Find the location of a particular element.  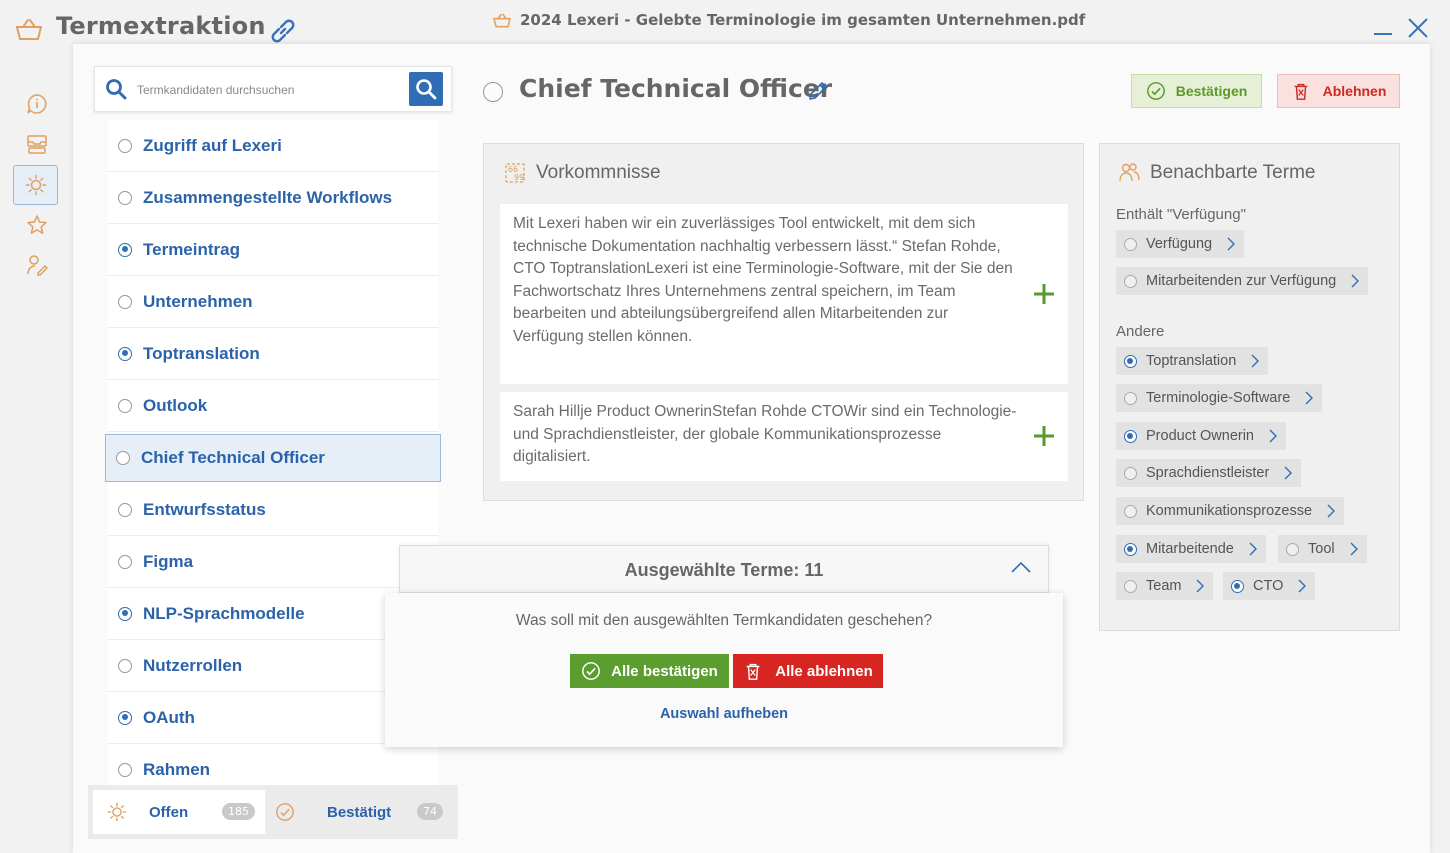

term-item: Figma is located at coordinates (273, 562).